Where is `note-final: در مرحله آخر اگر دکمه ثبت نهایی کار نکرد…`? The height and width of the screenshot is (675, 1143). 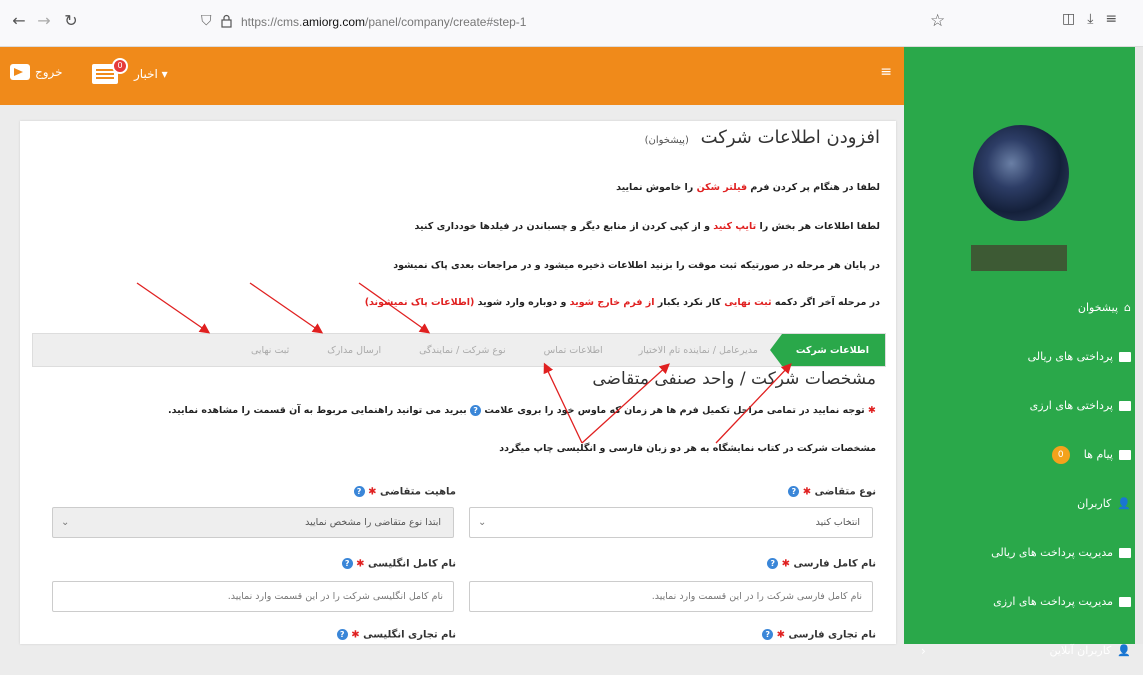 note-final: در مرحله آخر اگر دکمه ثبت نهایی کار نکرد… is located at coordinates (622, 302).